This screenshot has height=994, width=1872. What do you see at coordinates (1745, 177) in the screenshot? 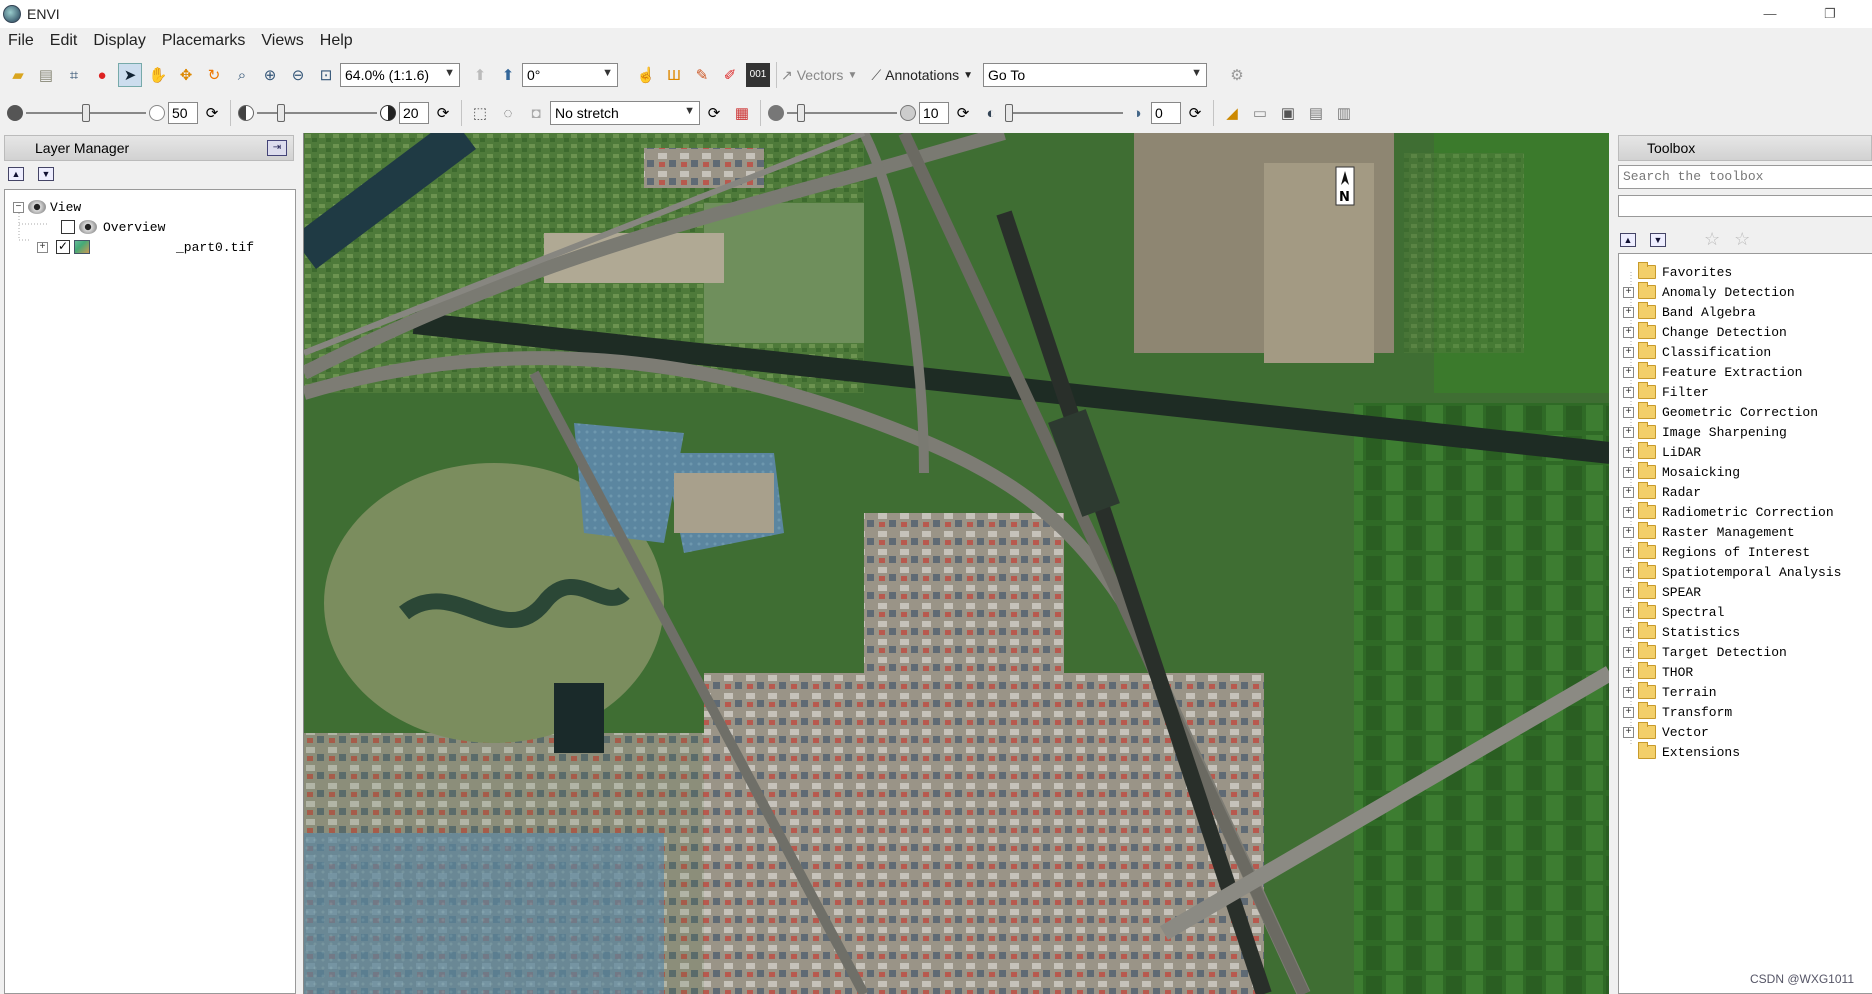
I see `toolbox-search-input: Search the toolbox` at bounding box center [1745, 177].